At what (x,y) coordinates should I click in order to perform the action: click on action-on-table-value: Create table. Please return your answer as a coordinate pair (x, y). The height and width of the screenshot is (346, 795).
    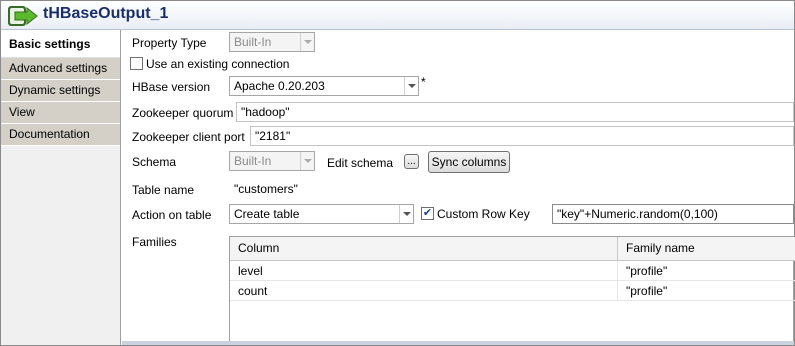
    Looking at the image, I should click on (267, 214).